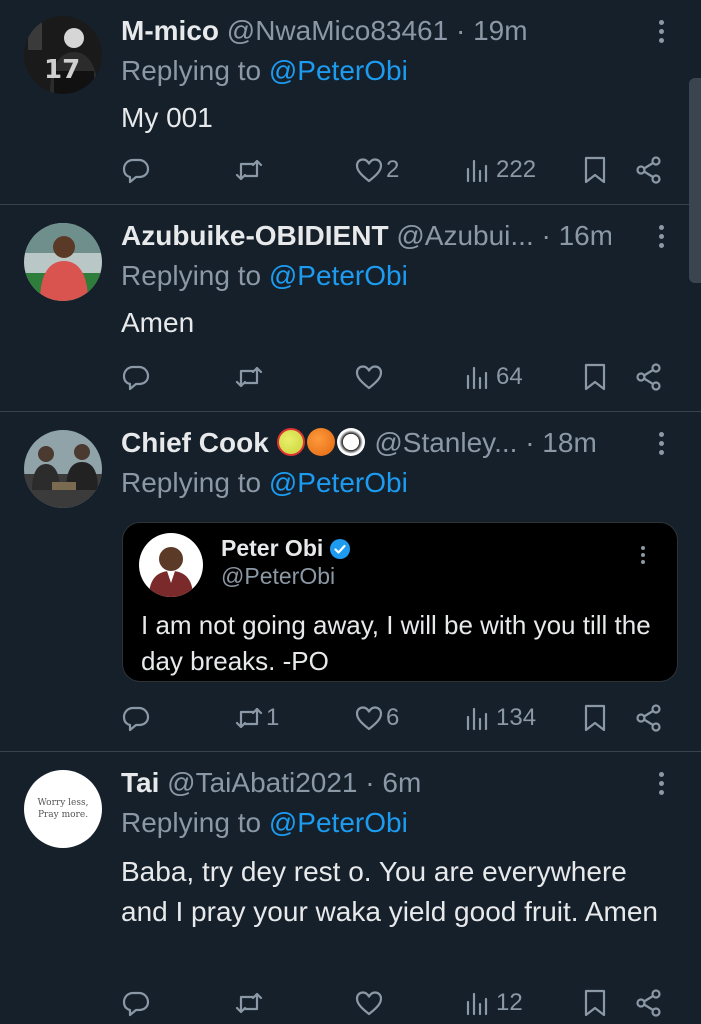  What do you see at coordinates (140, 782) in the screenshot?
I see `display-name: Tai` at bounding box center [140, 782].